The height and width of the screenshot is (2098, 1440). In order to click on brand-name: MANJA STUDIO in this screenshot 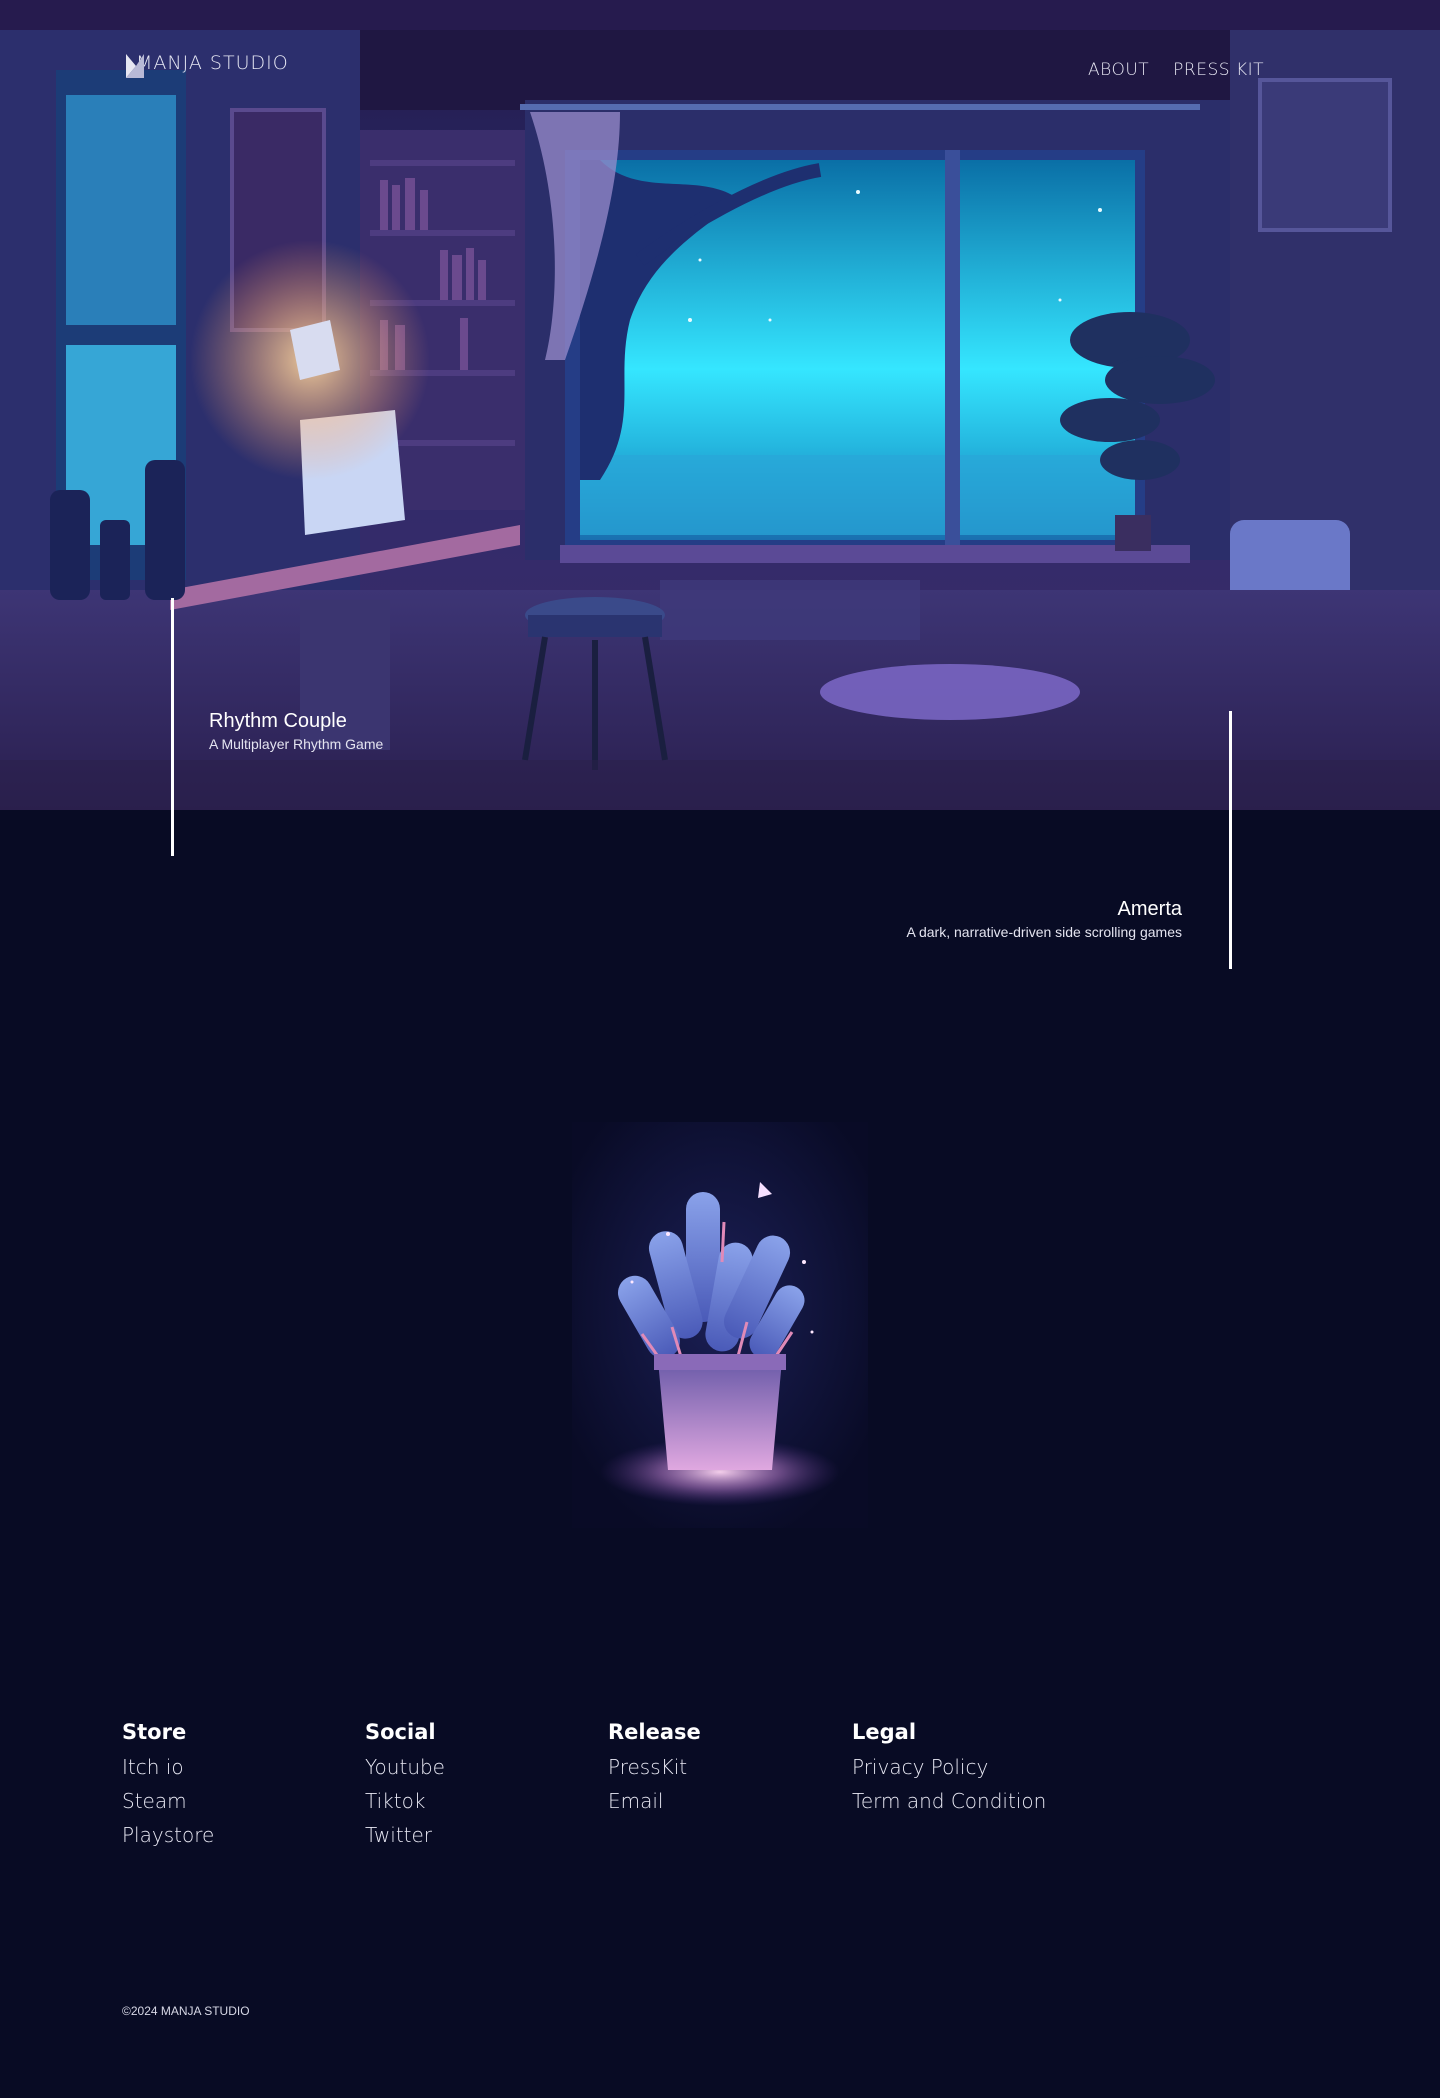, I will do `click(212, 63)`.